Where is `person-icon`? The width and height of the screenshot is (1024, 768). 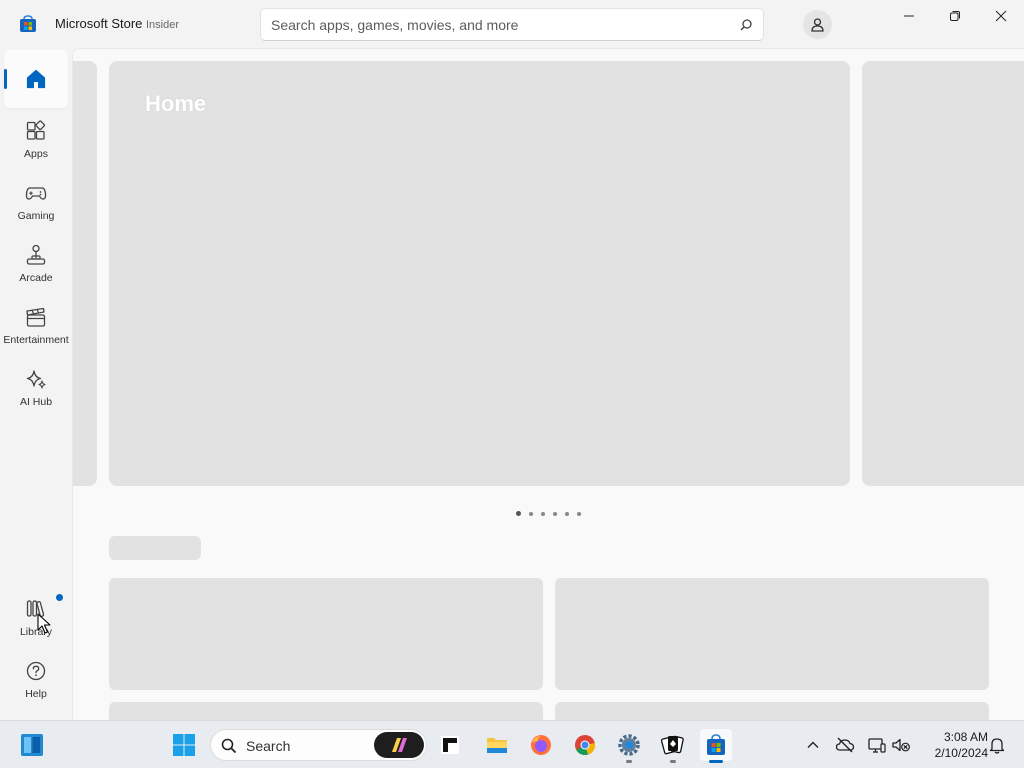
person-icon is located at coordinates (817, 25).